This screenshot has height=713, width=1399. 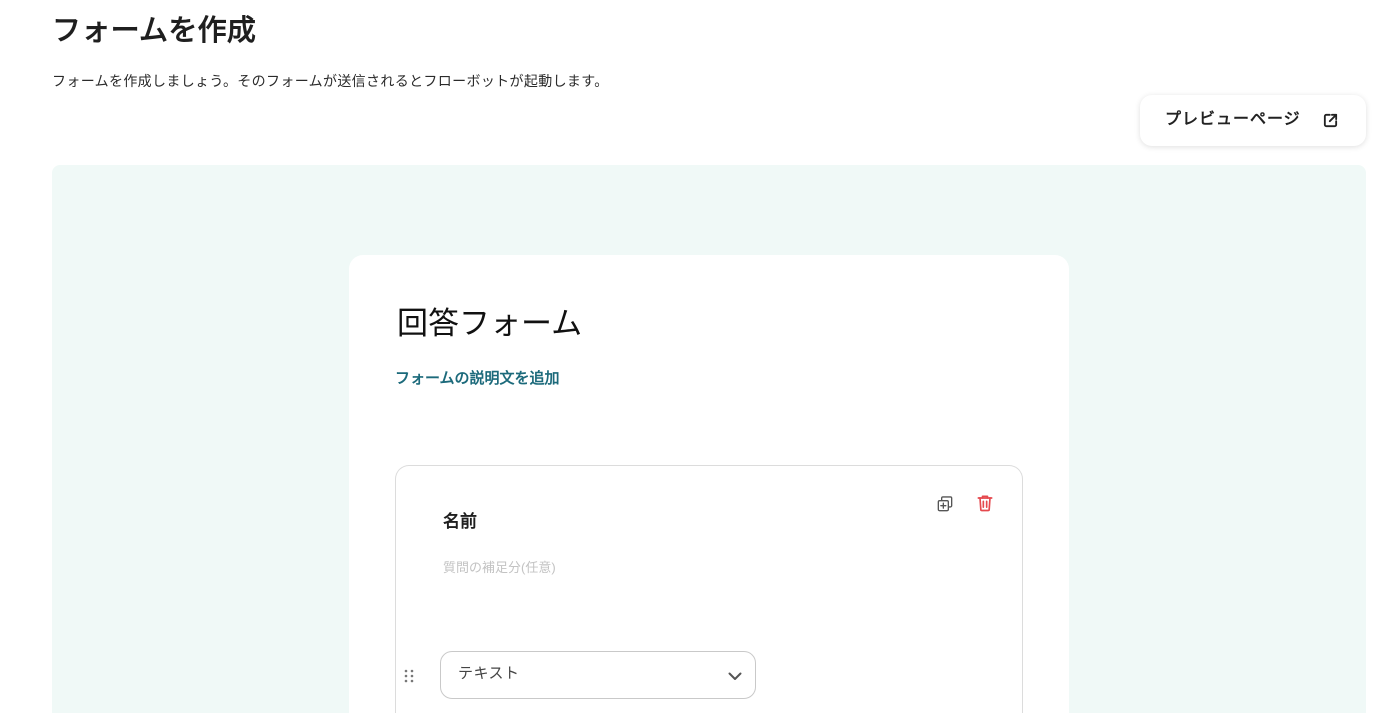 What do you see at coordinates (477, 379) in the screenshot?
I see `add-form-description-link: フォームの説明文を追加` at bounding box center [477, 379].